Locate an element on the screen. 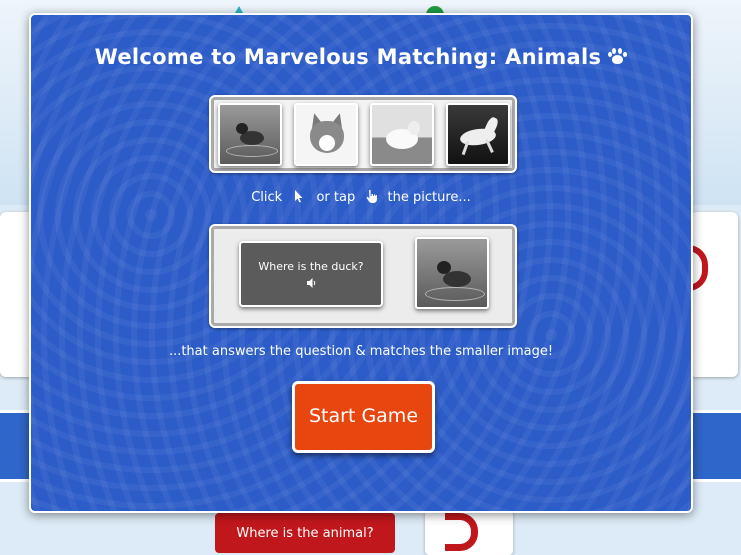 The image size is (741, 555). example-question-text: Where is the duck? is located at coordinates (311, 266).